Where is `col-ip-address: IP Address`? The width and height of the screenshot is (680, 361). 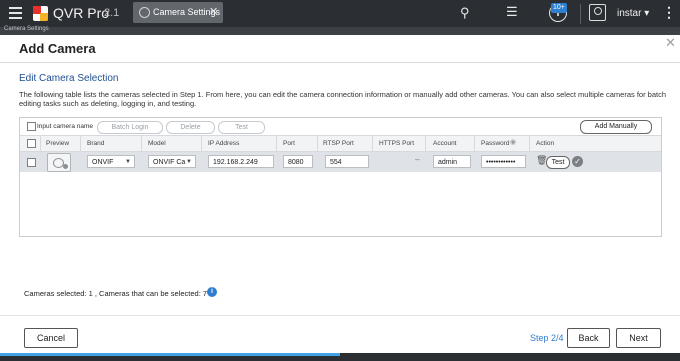 col-ip-address: IP Address is located at coordinates (224, 143).